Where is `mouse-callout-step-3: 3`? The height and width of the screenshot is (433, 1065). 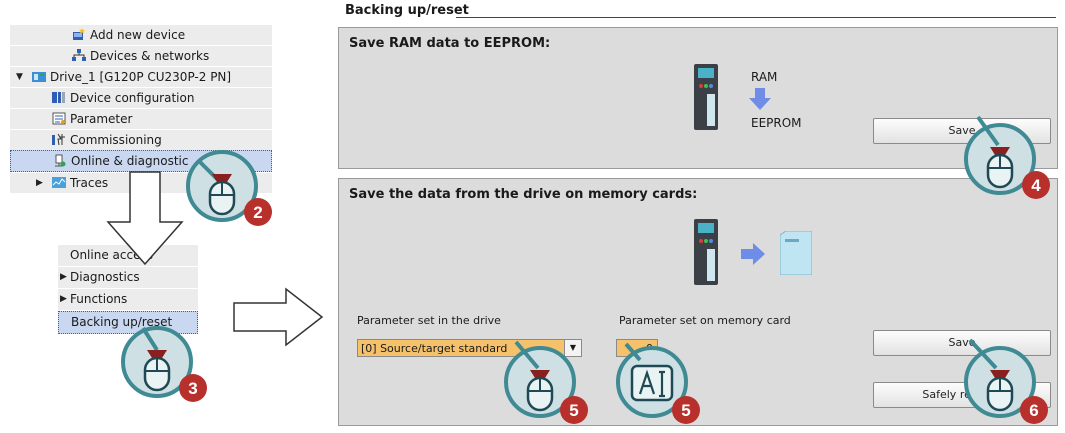 mouse-callout-step-3: 3 is located at coordinates (163, 365).